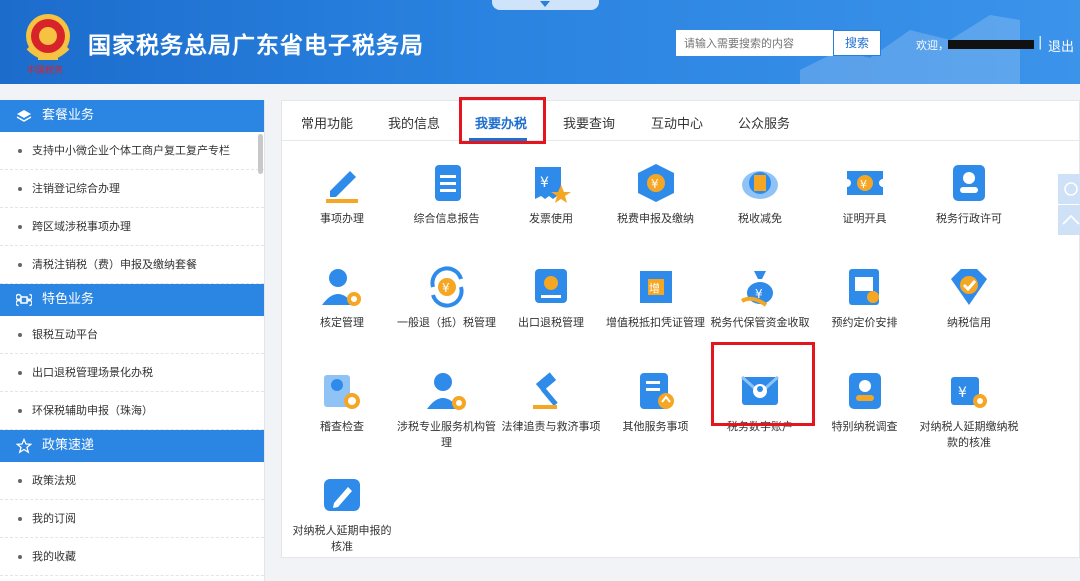 The width and height of the screenshot is (1080, 581). What do you see at coordinates (1069, 220) in the screenshot?
I see `back-to-top-icon` at bounding box center [1069, 220].